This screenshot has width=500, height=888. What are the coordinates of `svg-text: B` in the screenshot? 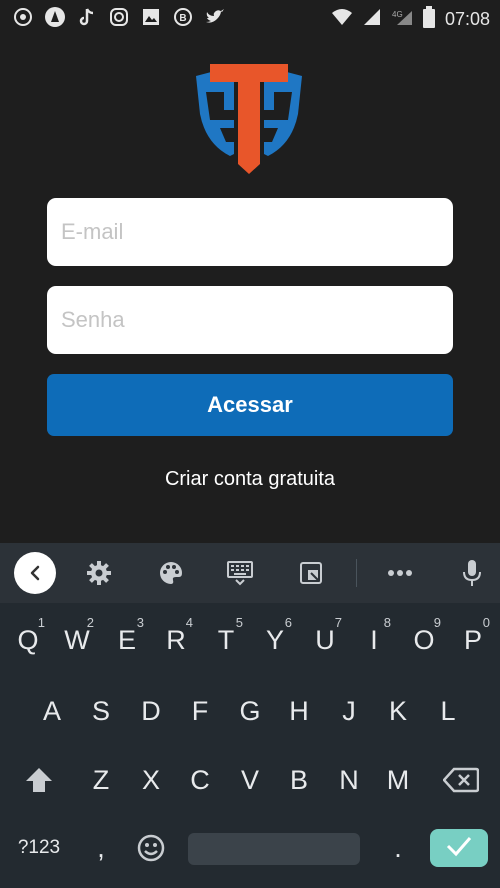 It's located at (182, 18).